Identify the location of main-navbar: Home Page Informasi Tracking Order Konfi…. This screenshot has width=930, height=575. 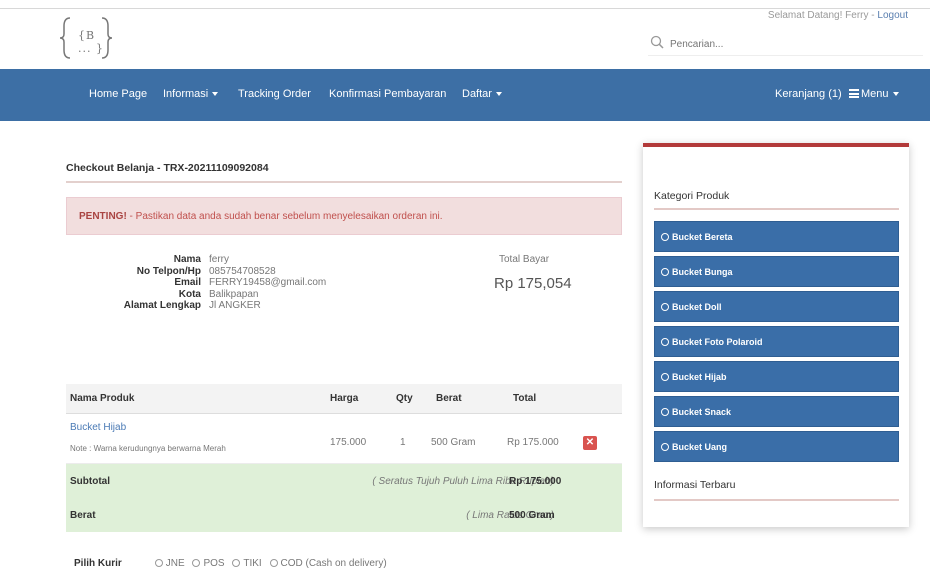
(465, 95).